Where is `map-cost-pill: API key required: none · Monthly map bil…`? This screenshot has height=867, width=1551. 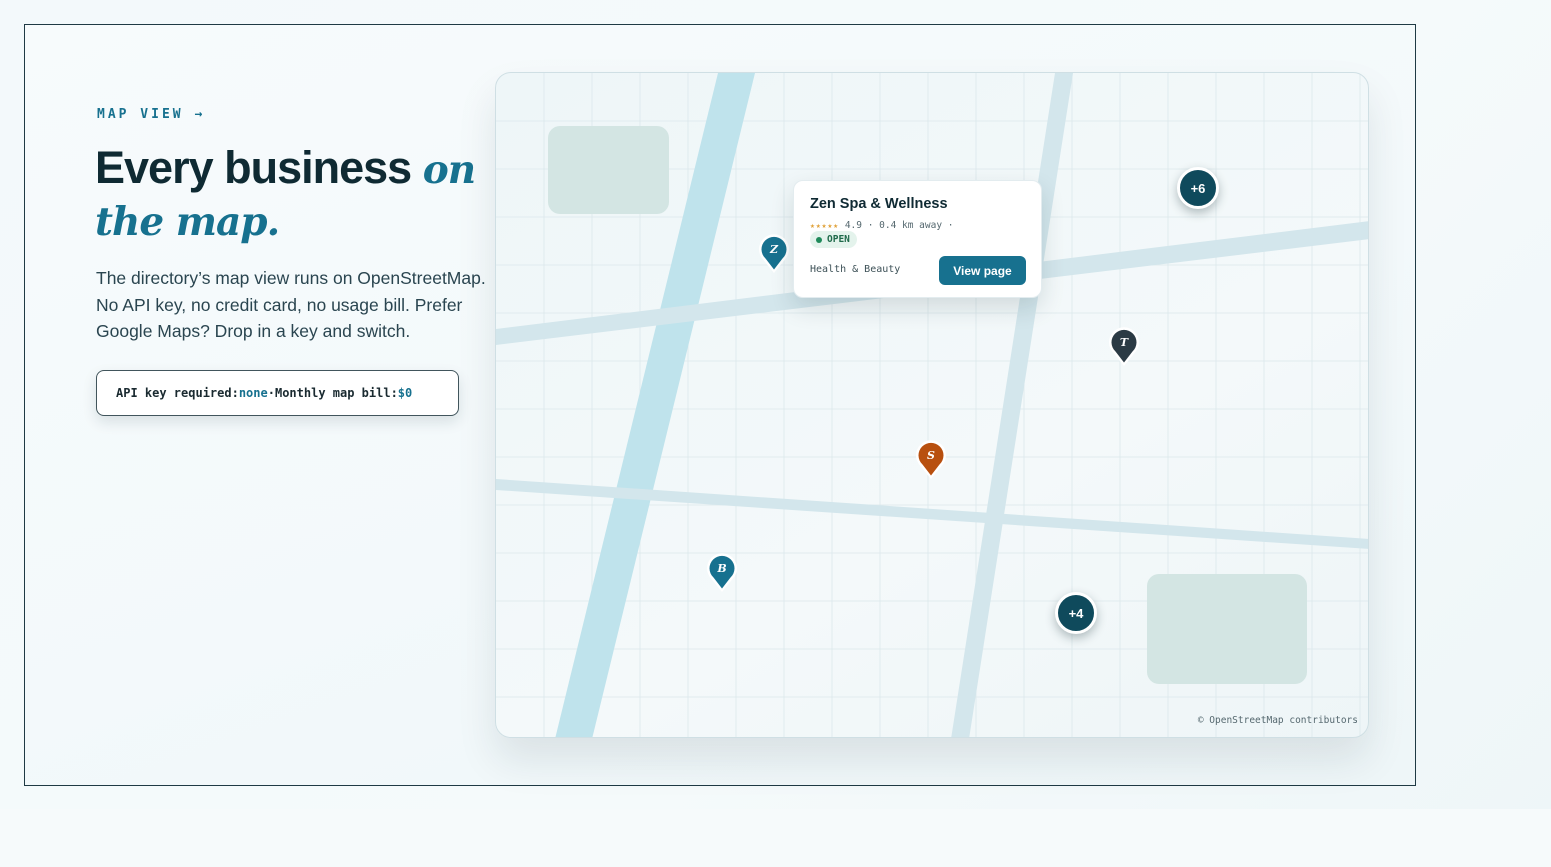 map-cost-pill: API key required: none · Monthly map bil… is located at coordinates (277, 393).